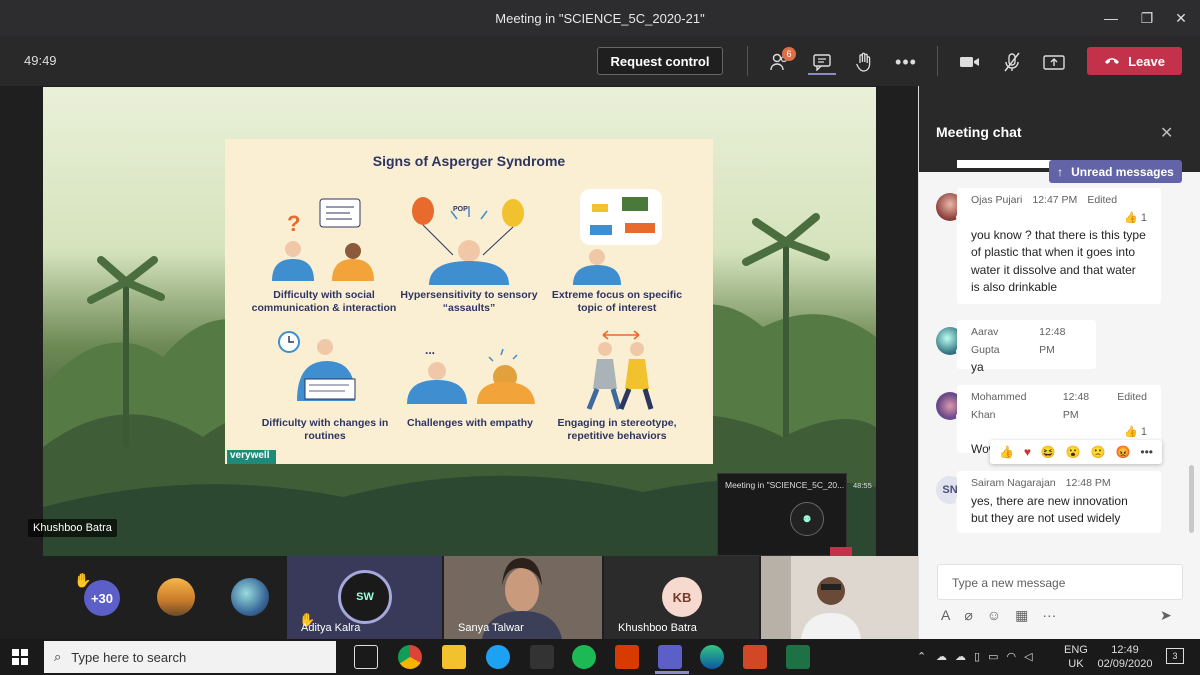 This screenshot has height=675, width=1200. I want to click on office-icon, so click(627, 657).